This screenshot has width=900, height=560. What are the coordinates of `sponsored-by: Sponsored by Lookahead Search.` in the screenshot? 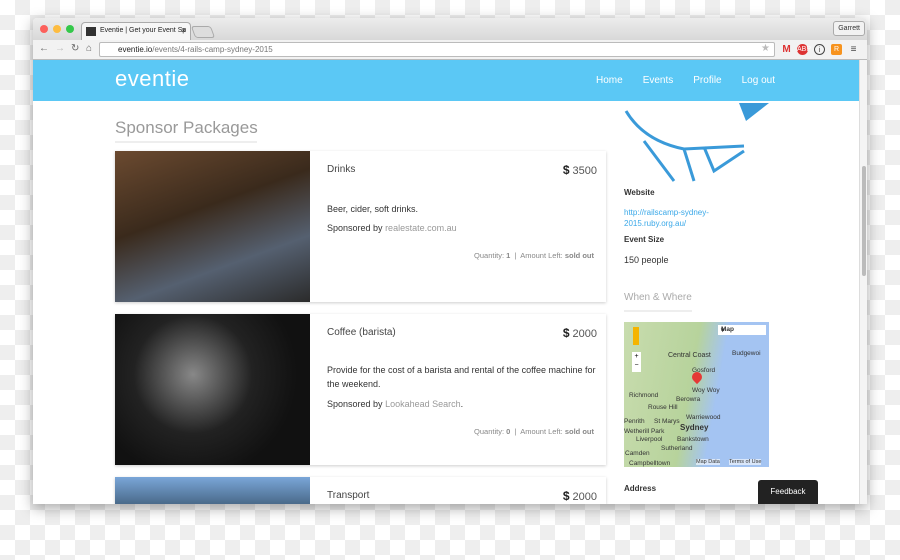 It's located at (395, 404).